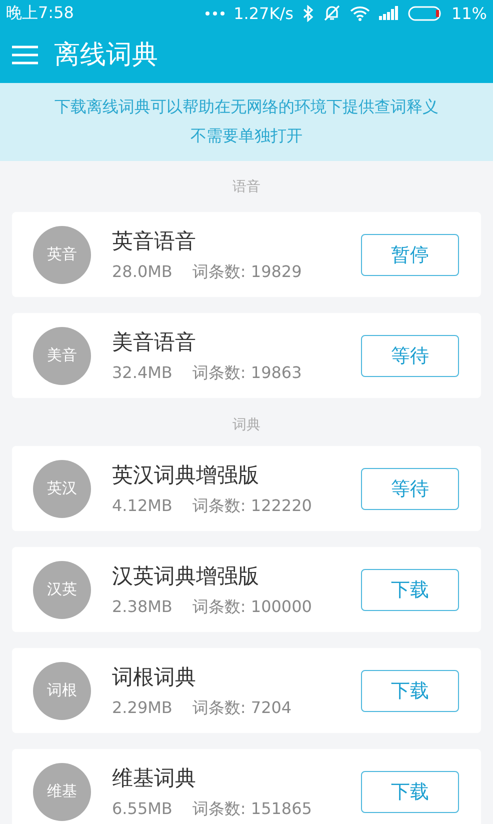 This screenshot has width=493, height=824. I want to click on info-text: 不需要单独打开, so click(246, 136).